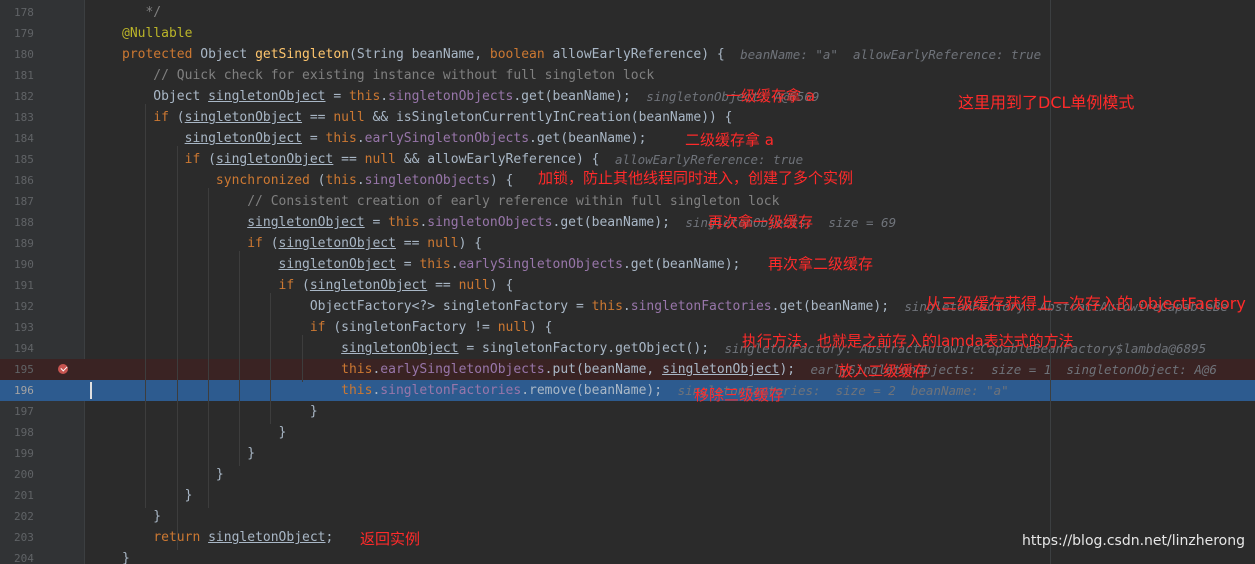  What do you see at coordinates (584, 348) in the screenshot?
I see `code-token: = singletonFactory.getObject();` at bounding box center [584, 348].